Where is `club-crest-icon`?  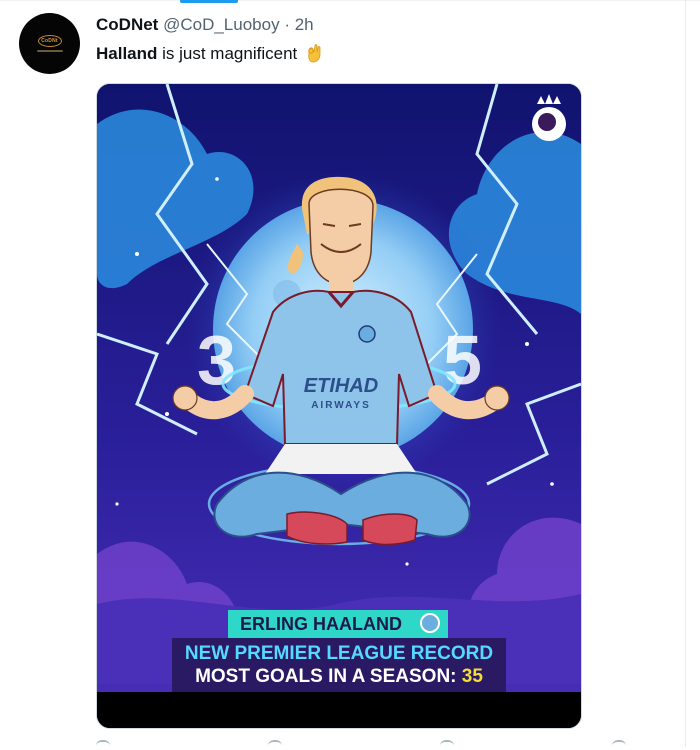
club-crest-icon is located at coordinates (430, 623).